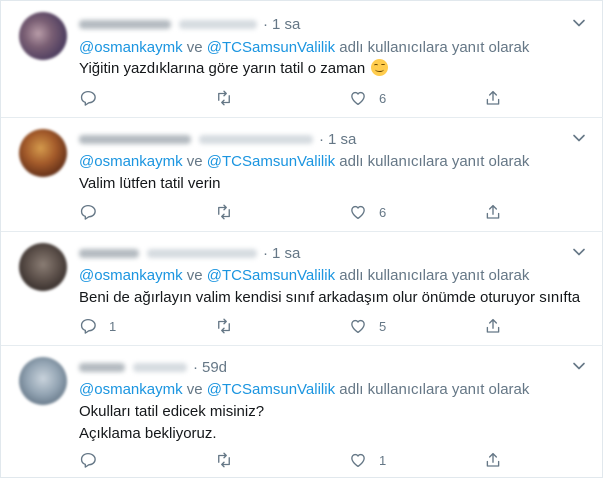 The height and width of the screenshot is (478, 603). I want to click on like-button: 1, so click(367, 460).